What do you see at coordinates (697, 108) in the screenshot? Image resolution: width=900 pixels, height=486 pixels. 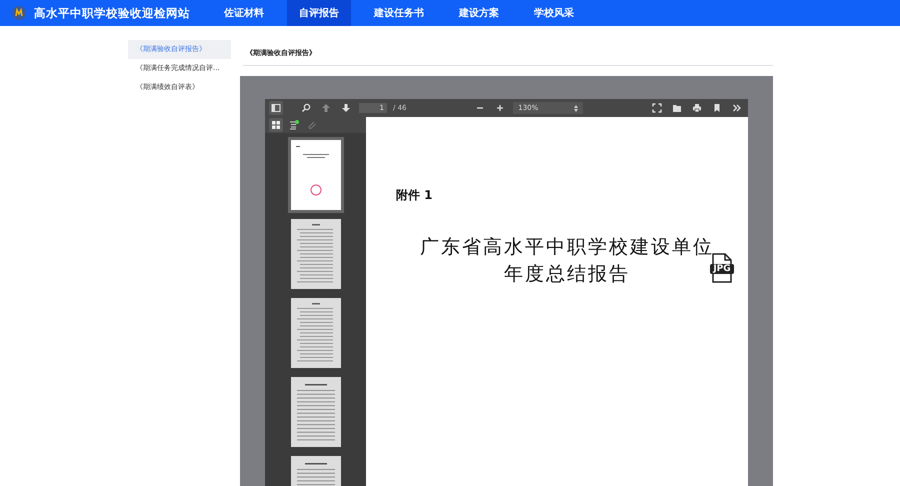 I see `print-icon` at bounding box center [697, 108].